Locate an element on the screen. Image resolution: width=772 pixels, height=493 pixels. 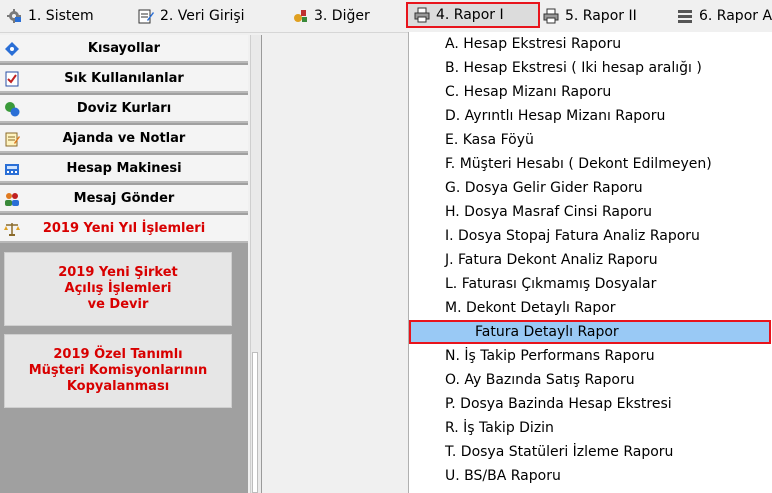
menu-item-p: P. Dosya Bazinda Hesap Ekstresi is located at coordinates (558, 404).